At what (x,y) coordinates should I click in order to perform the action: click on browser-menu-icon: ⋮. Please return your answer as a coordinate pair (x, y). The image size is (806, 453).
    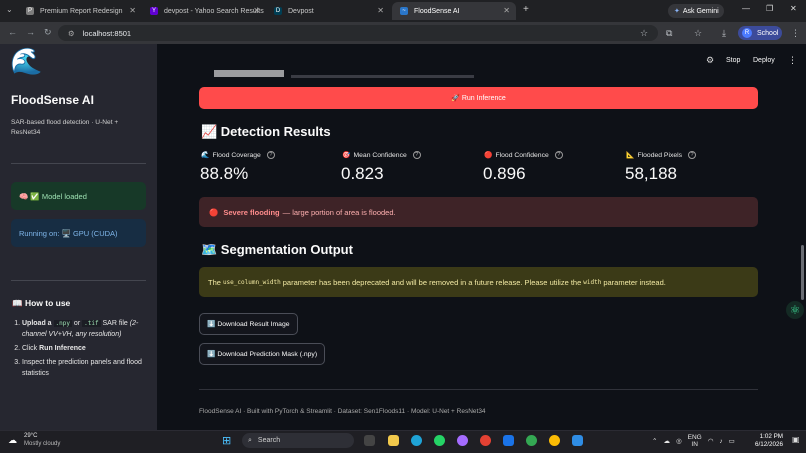
    Looking at the image, I should click on (795, 33).